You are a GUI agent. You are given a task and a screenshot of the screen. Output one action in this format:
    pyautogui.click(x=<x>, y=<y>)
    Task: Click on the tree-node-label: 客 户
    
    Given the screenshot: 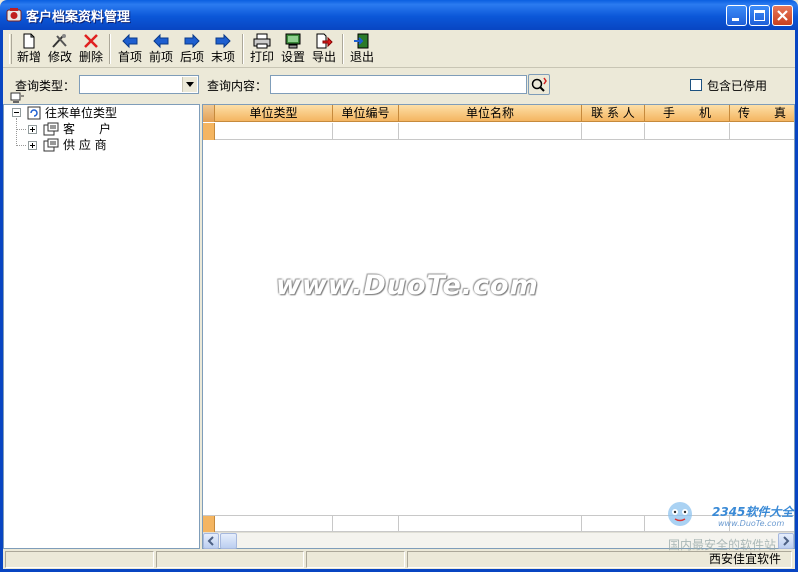 What is the action you would take?
    pyautogui.click(x=87, y=129)
    